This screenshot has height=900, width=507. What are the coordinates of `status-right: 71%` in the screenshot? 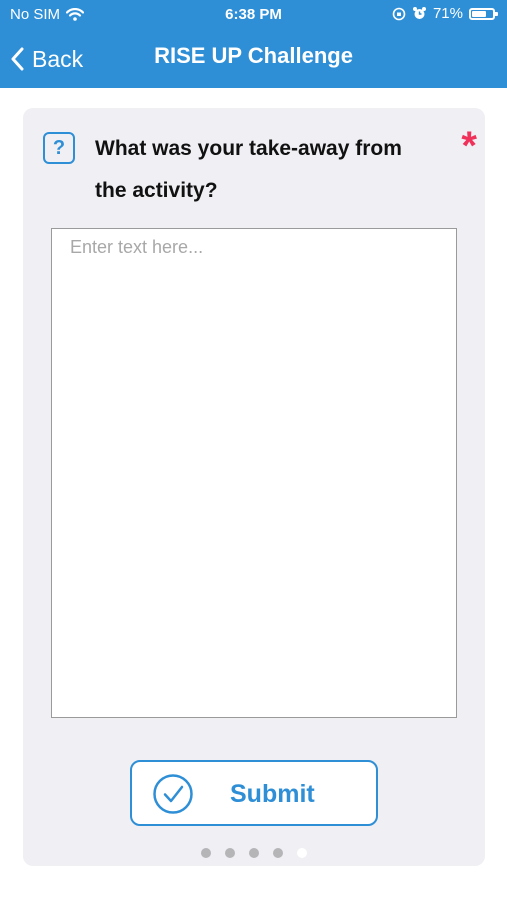 It's located at (445, 13).